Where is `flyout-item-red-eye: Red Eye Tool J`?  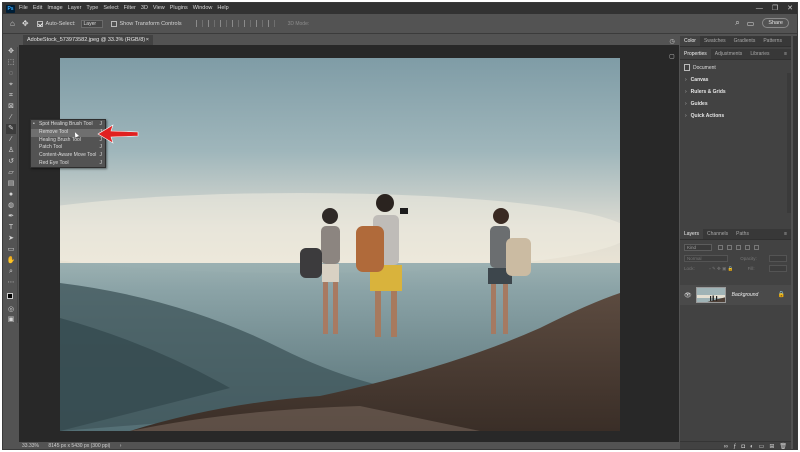
flyout-item-red-eye: Red Eye Tool J is located at coordinates (68, 164).